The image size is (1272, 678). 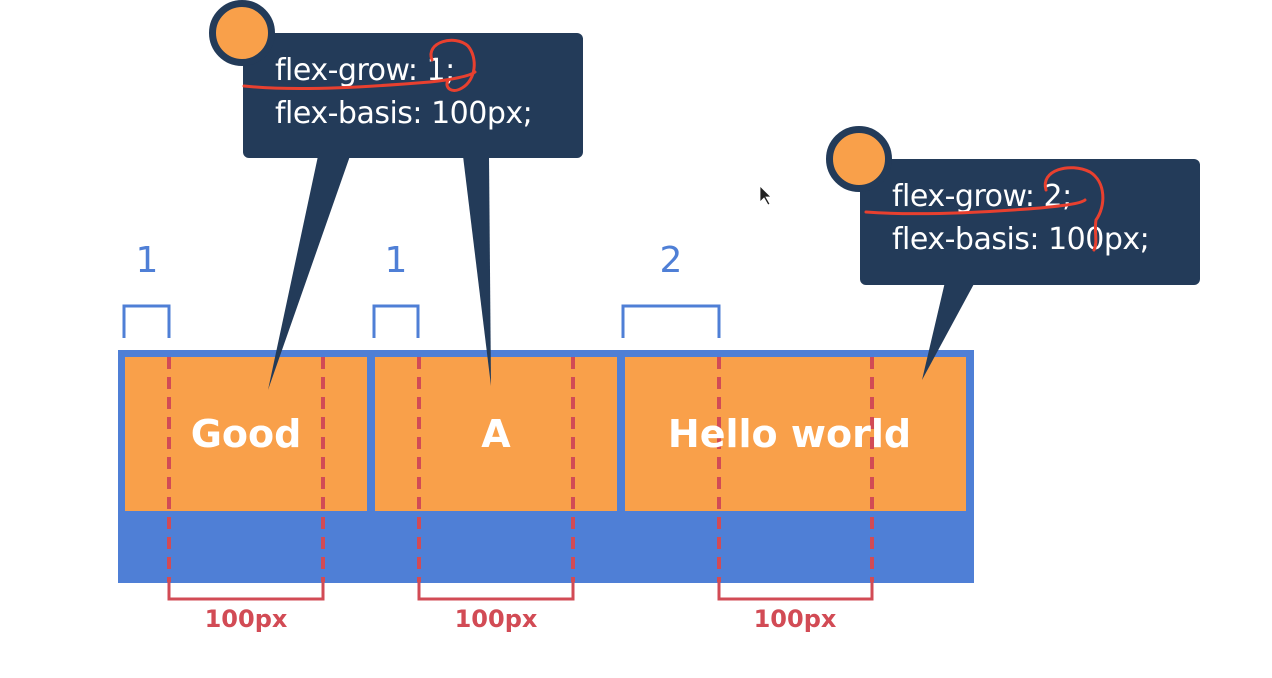 What do you see at coordinates (1021, 239) in the screenshot?
I see `tooltip-right-flex-basis: flex-basis: 100px;` at bounding box center [1021, 239].